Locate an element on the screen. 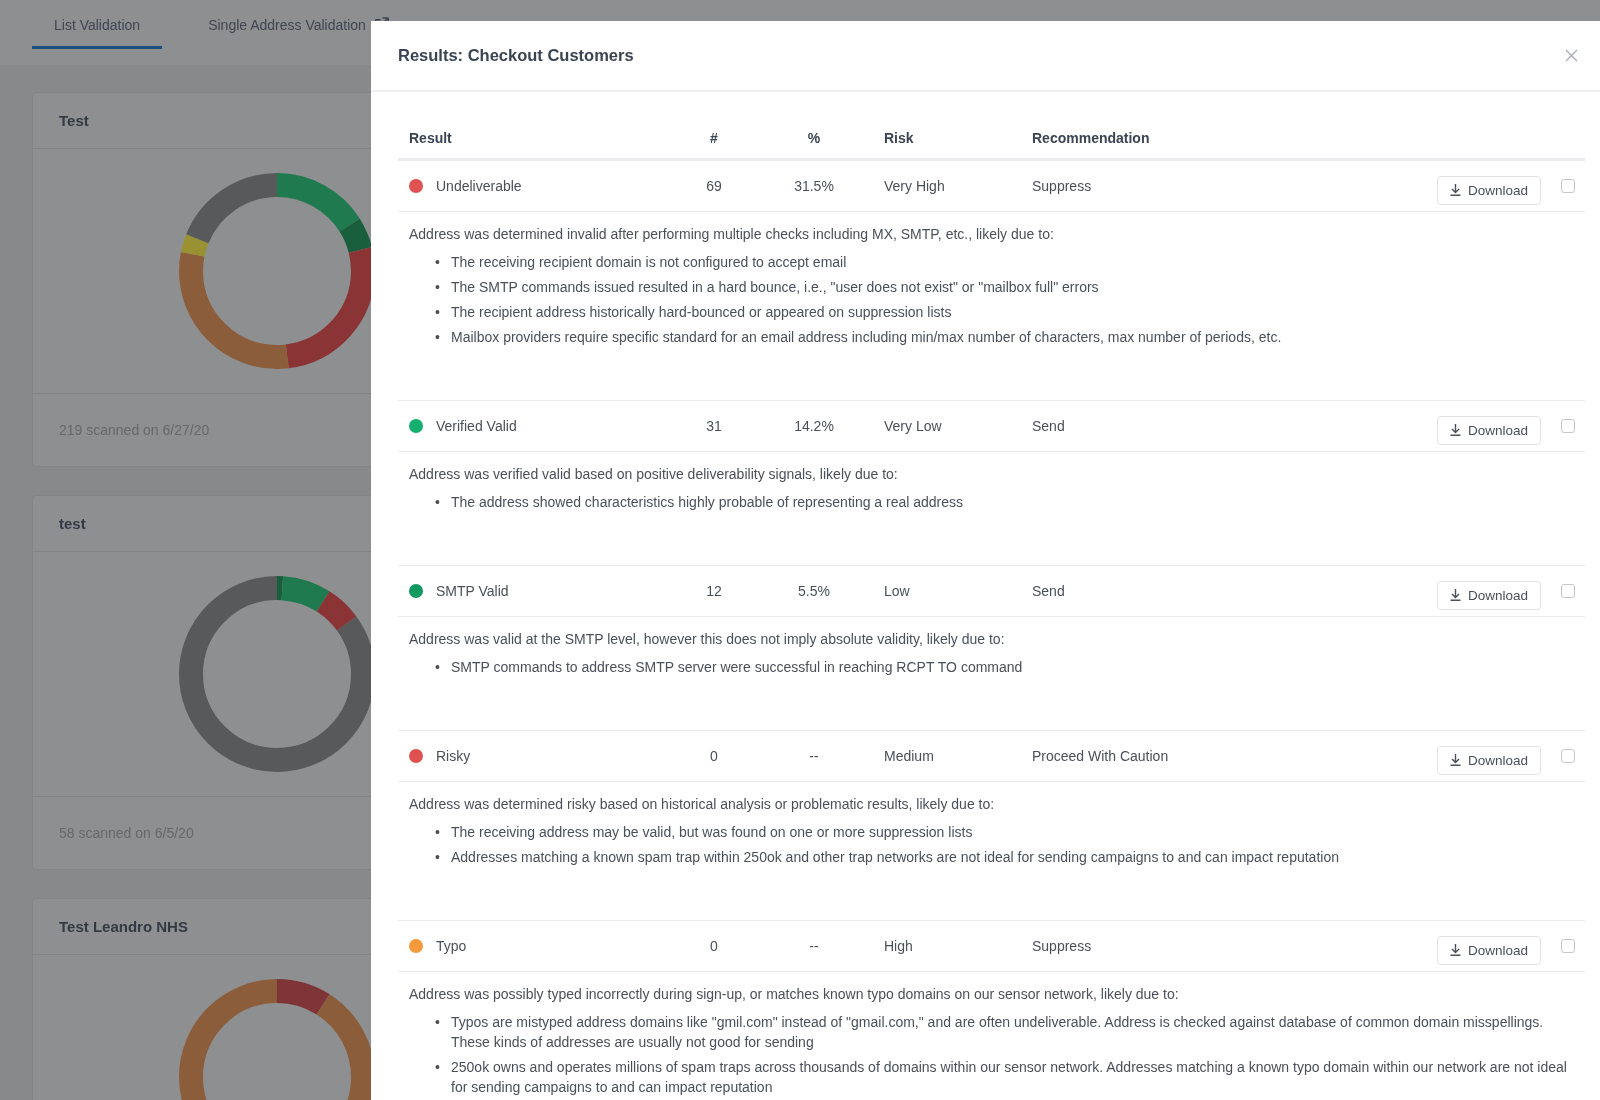  list-name: Test is located at coordinates (74, 120).